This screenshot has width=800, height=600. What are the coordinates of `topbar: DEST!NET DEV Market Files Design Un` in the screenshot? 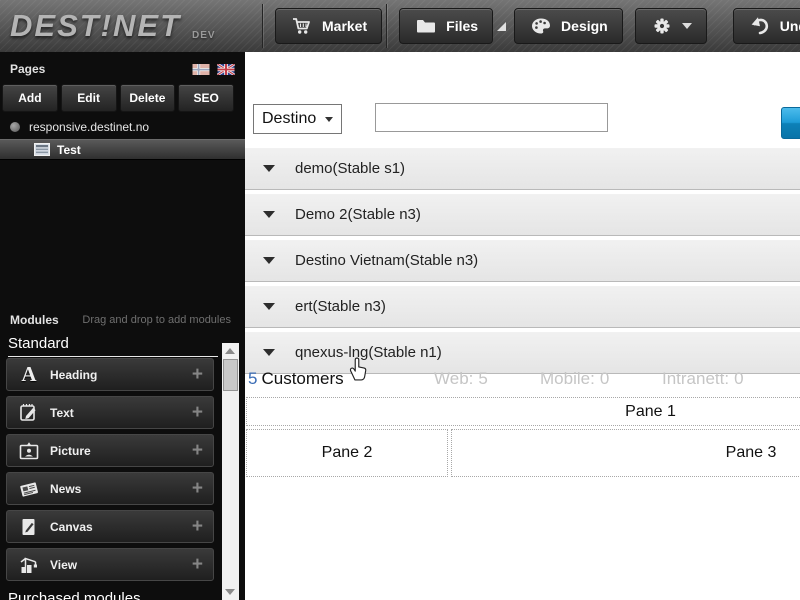 It's located at (400, 26).